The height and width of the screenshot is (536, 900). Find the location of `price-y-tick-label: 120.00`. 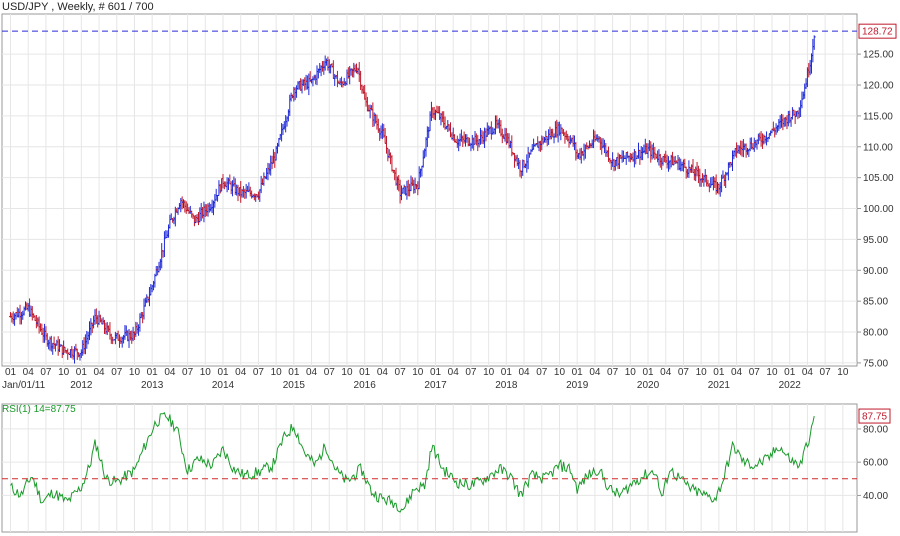

price-y-tick-label: 120.00 is located at coordinates (878, 86).